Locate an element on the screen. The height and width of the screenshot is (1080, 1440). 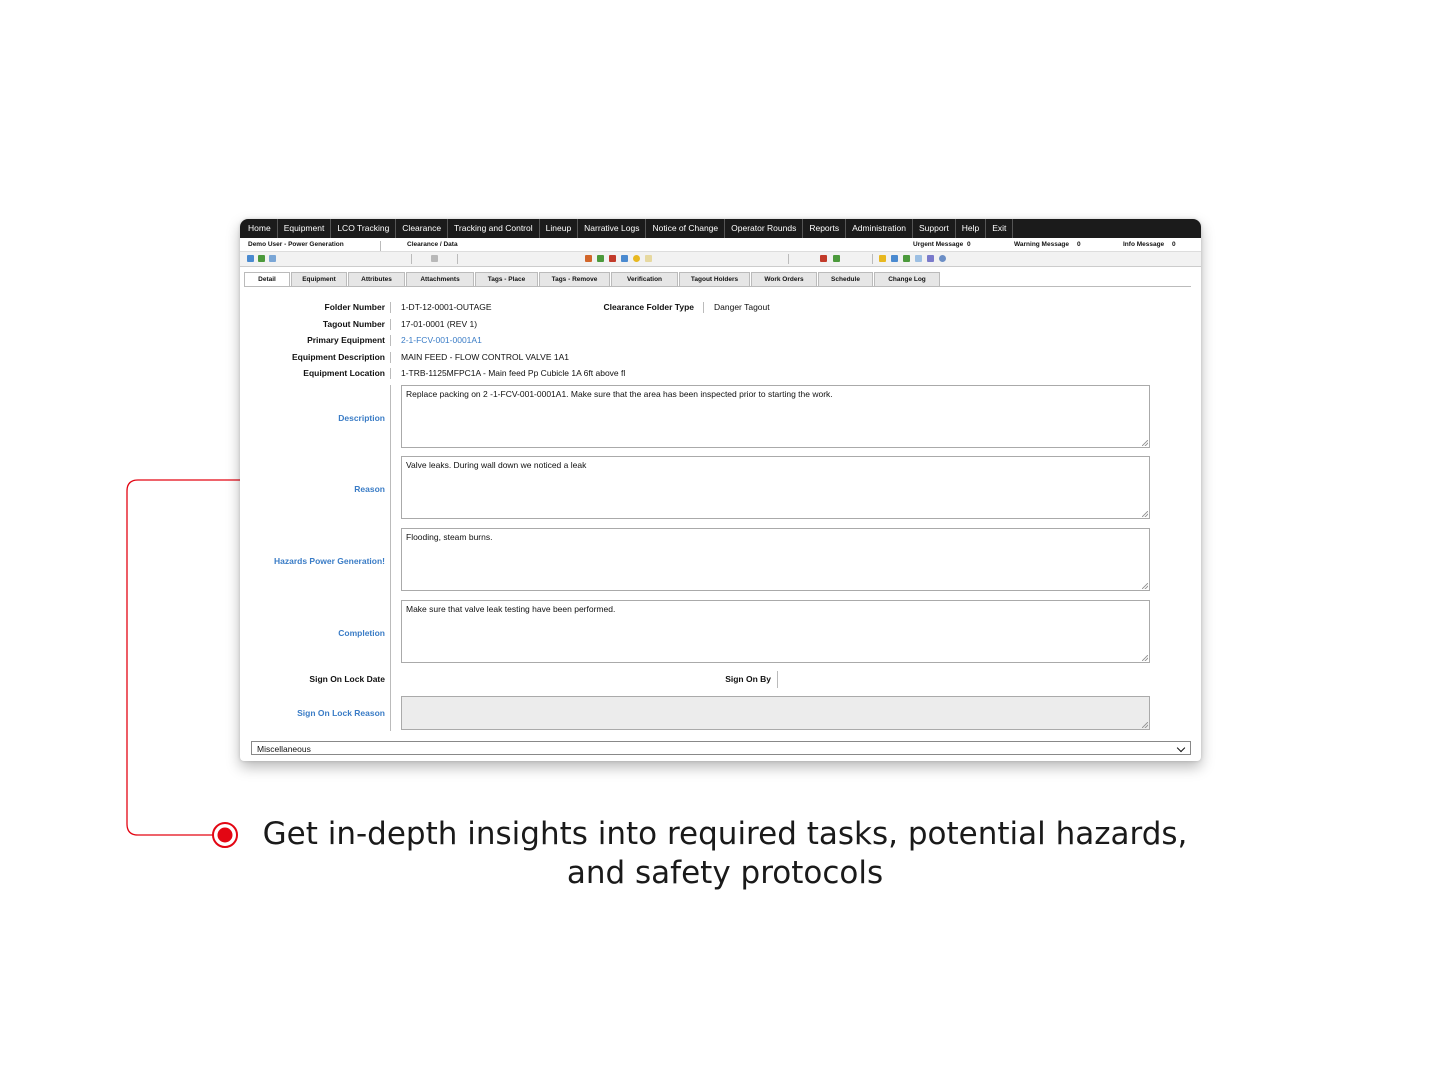
breadcrumb: Clearance / Data is located at coordinates (419, 246).